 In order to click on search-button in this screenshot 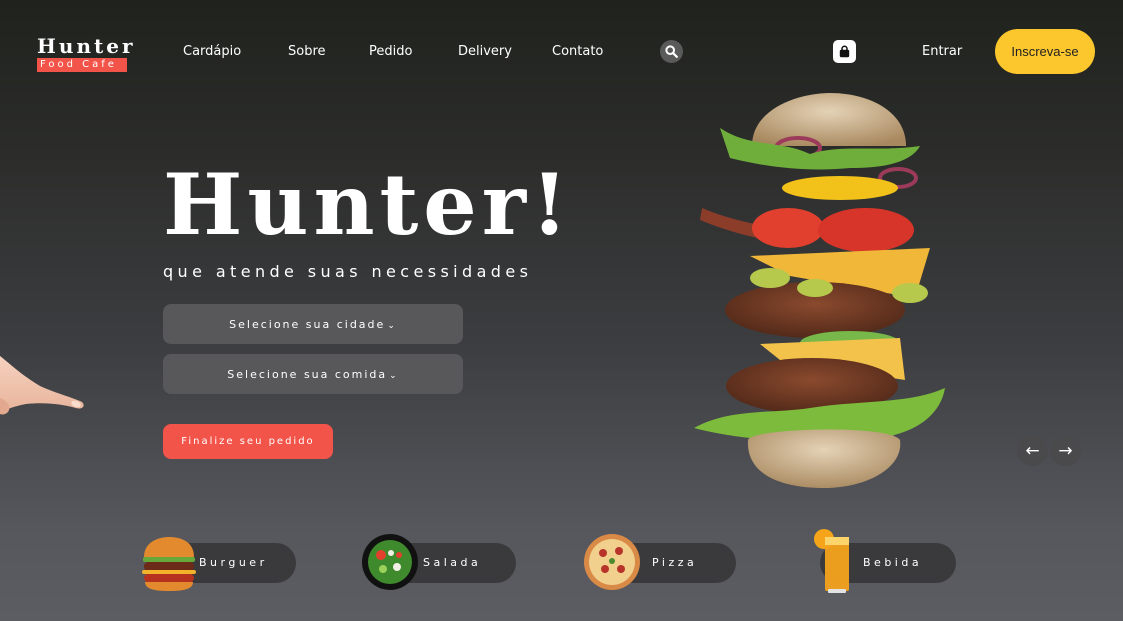, I will do `click(671, 51)`.